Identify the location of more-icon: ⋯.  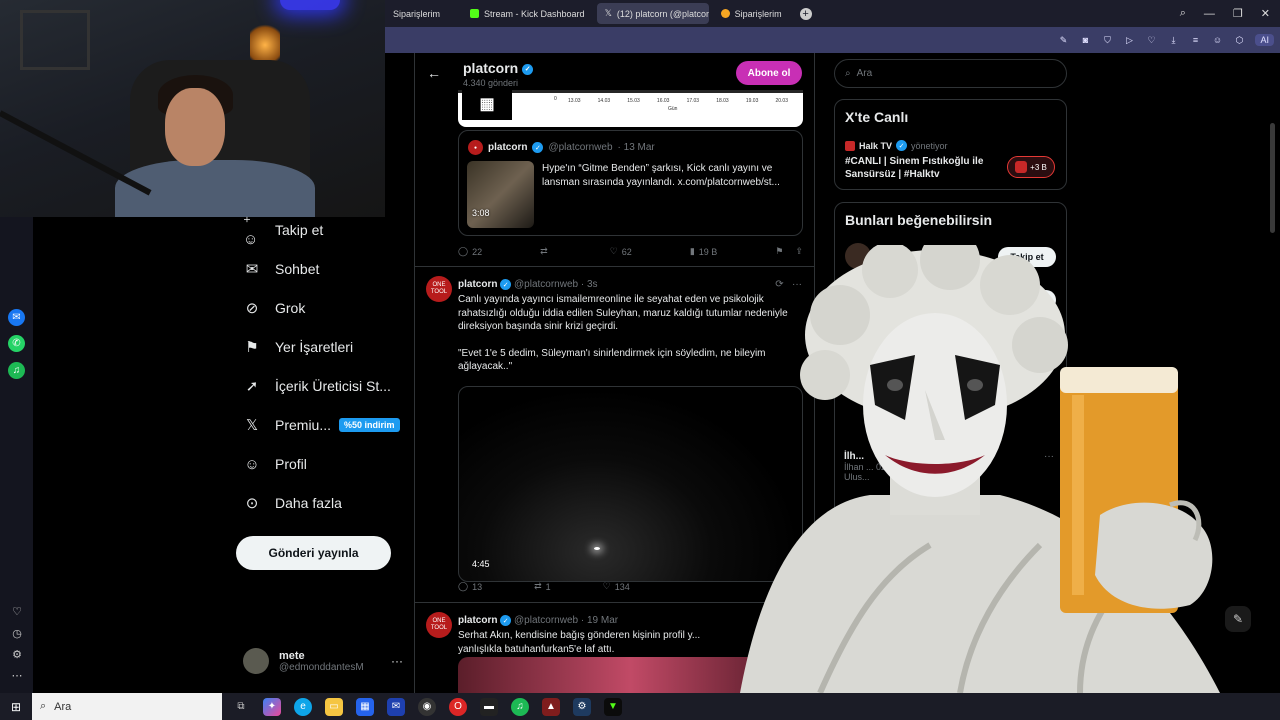
(17, 676).